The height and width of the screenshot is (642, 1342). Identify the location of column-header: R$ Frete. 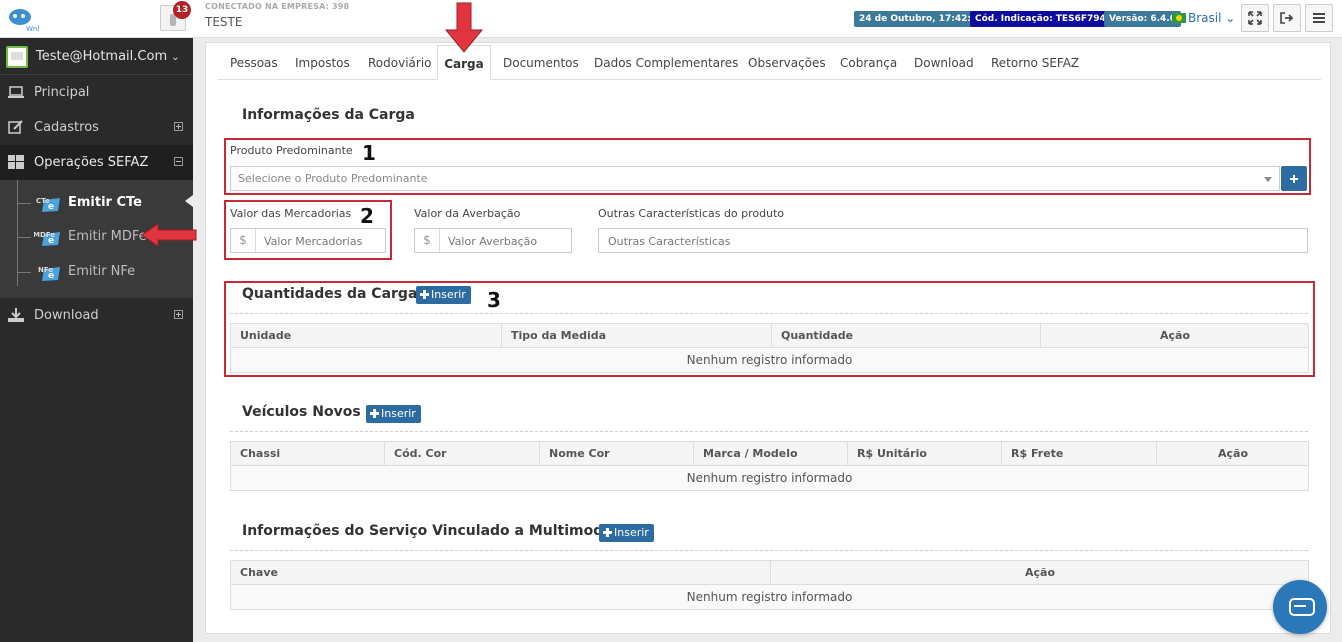
(1079, 454).